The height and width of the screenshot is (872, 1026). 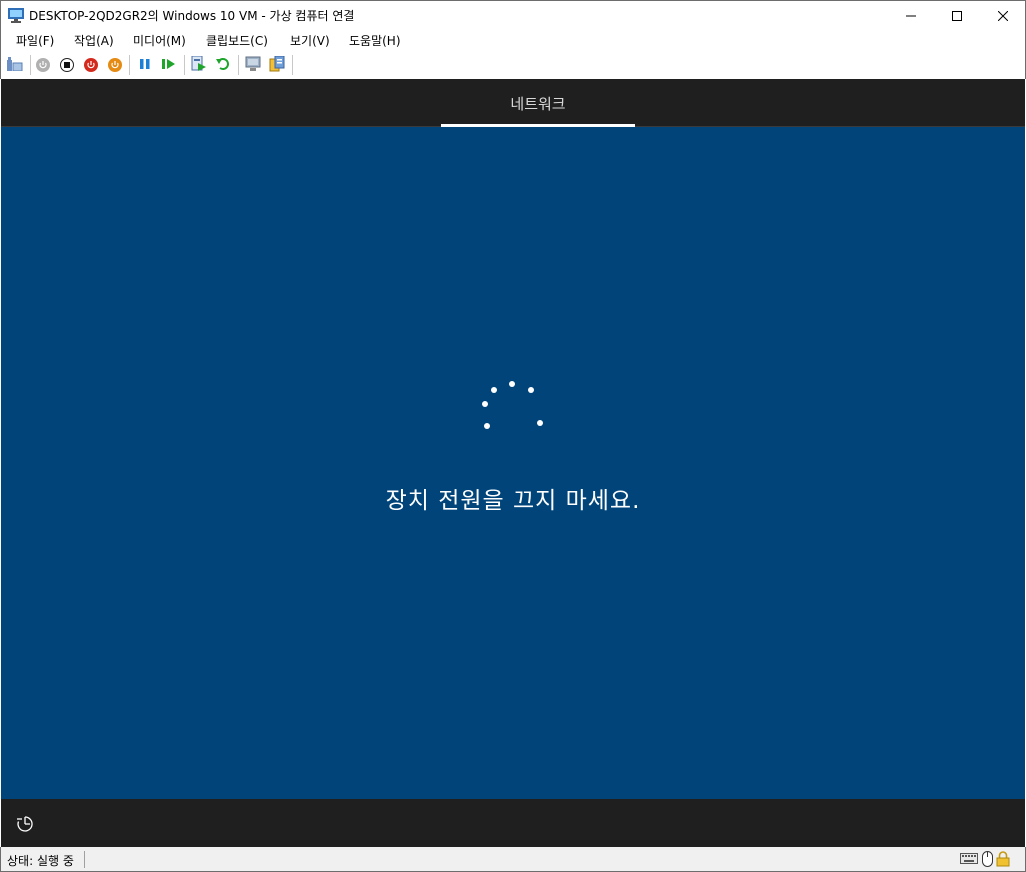 I want to click on turn-off-button, so click(x=67, y=65).